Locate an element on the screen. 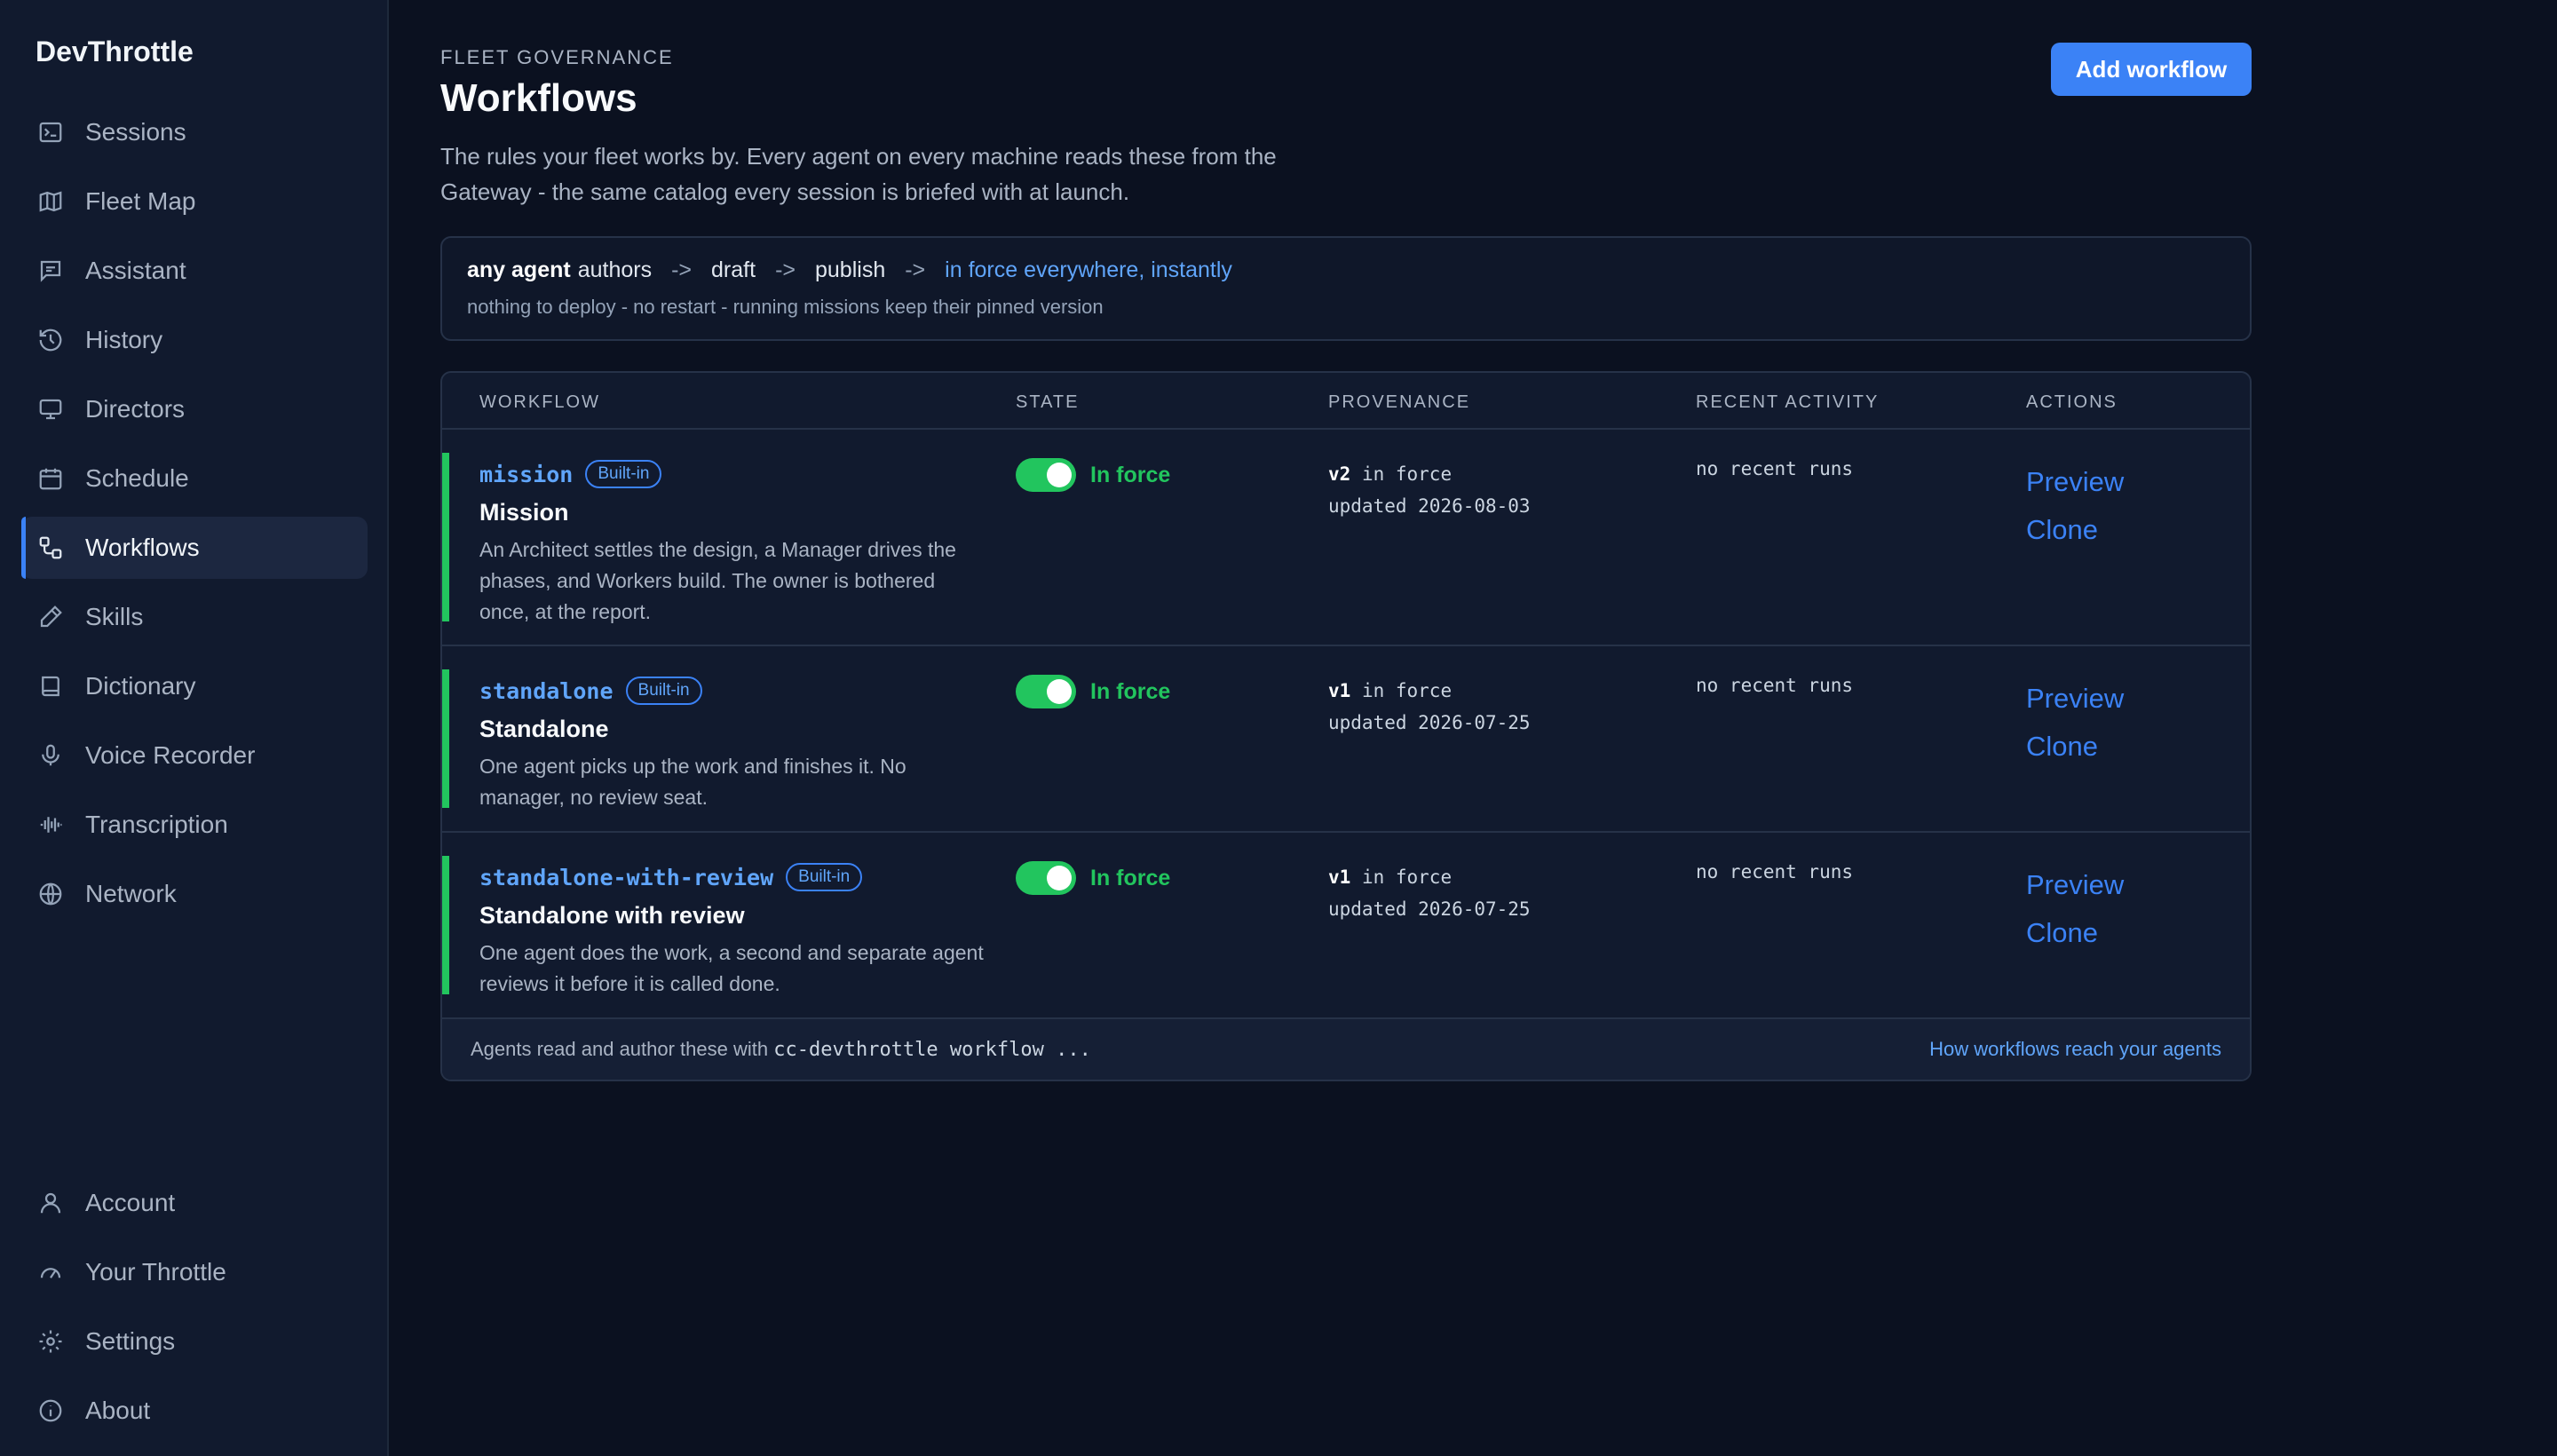 This screenshot has height=1456, width=2557. sidebar-item-account: Account is located at coordinates (194, 1203).